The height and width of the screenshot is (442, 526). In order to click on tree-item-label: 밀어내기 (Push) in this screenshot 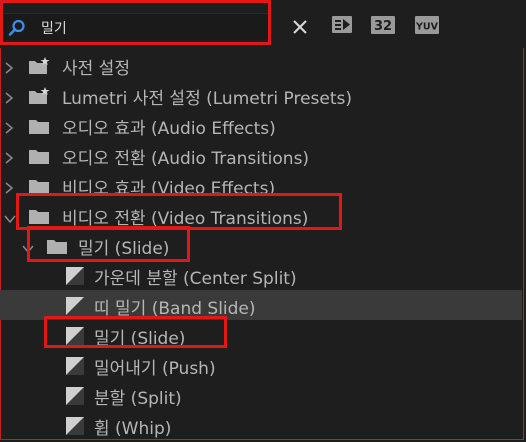, I will do `click(155, 369)`.